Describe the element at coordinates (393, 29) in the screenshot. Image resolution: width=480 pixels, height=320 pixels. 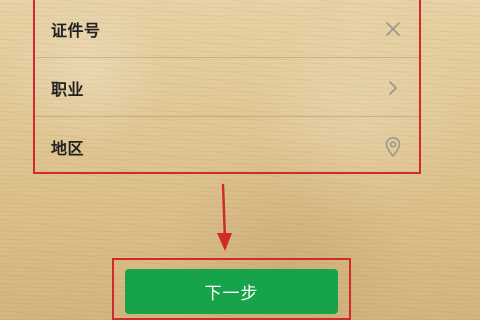
I see `close-icon` at that location.